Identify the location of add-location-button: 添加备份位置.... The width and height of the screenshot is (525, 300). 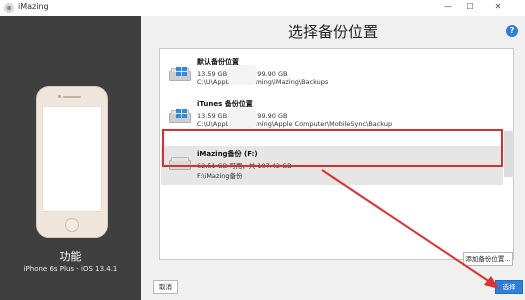
(488, 259).